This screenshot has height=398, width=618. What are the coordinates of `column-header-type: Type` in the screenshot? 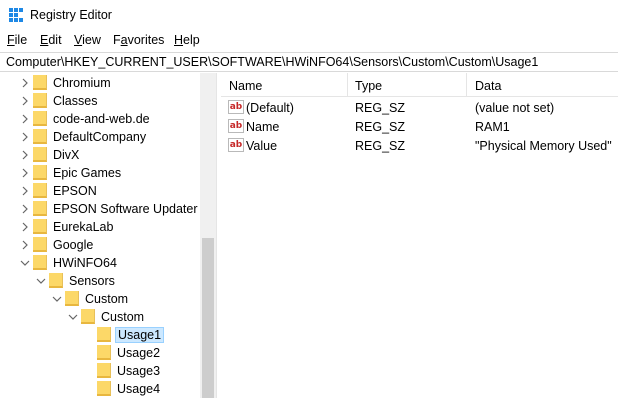 It's located at (368, 86).